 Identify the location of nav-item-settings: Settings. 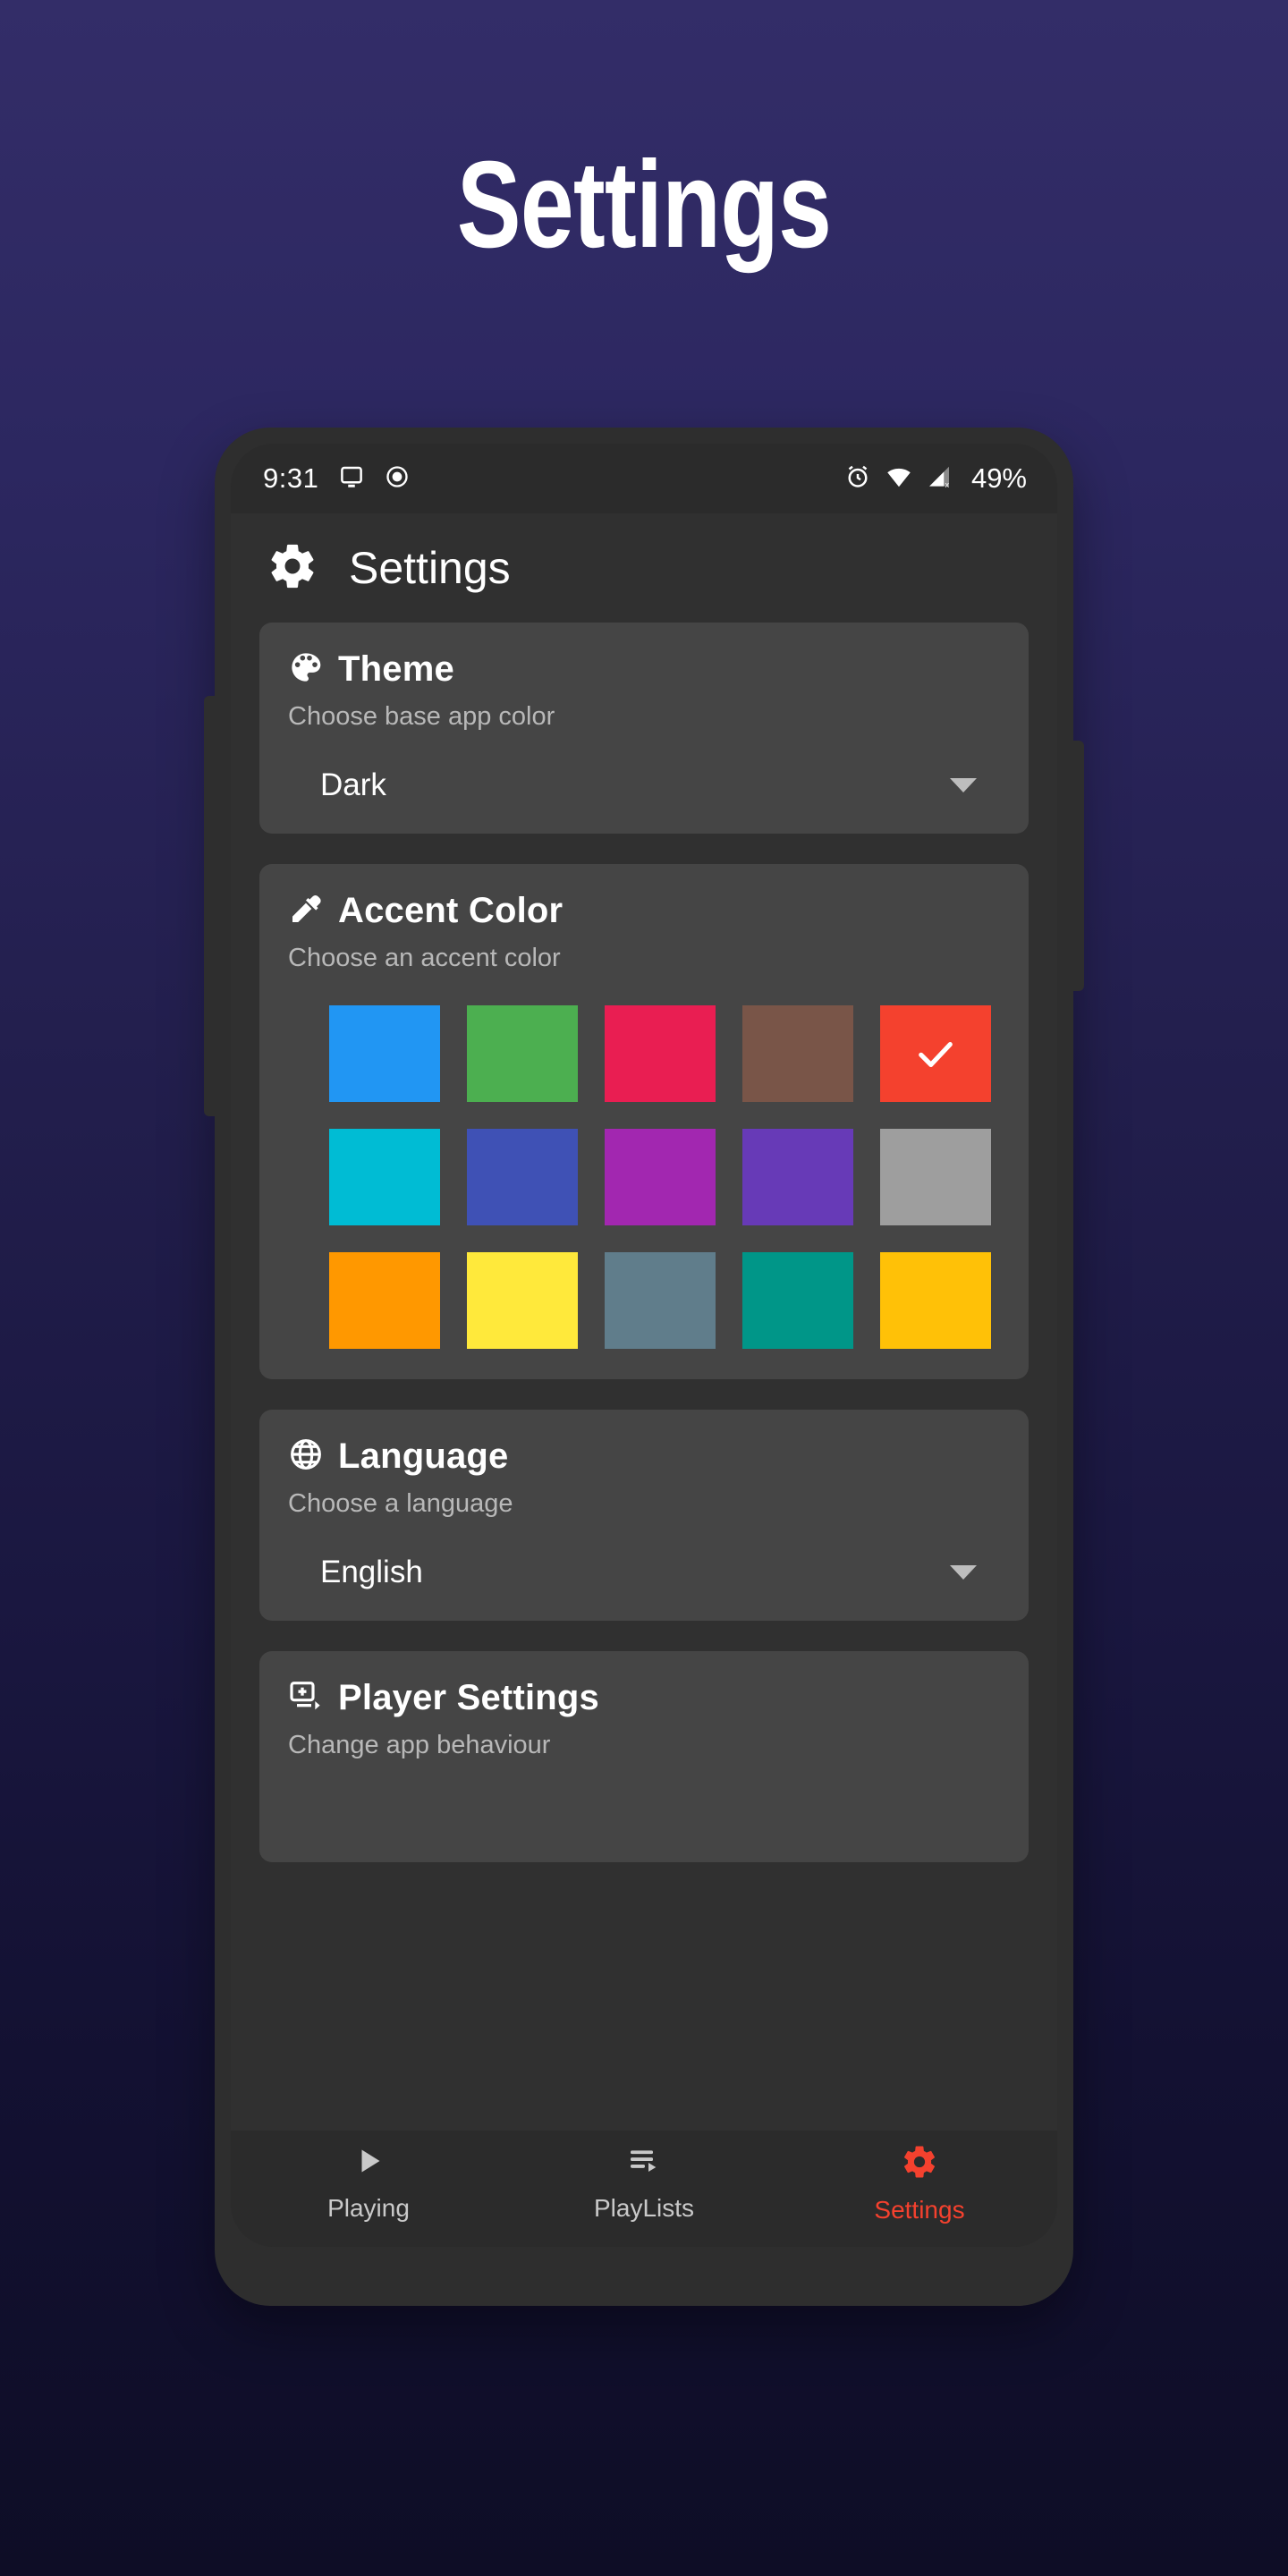
(919, 2183).